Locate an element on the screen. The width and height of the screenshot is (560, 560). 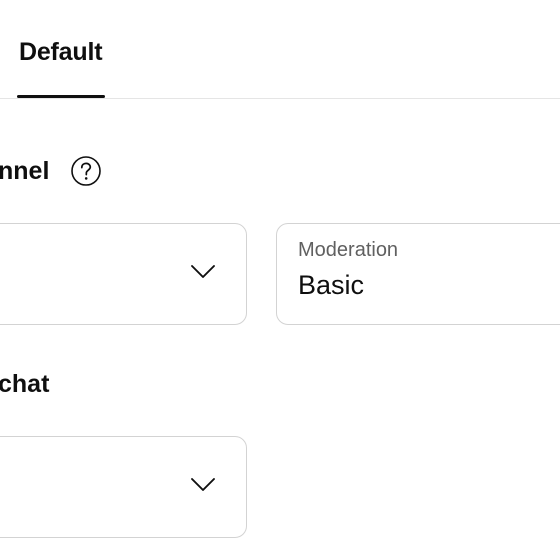
chat-section-title: chat is located at coordinates (25, 384).